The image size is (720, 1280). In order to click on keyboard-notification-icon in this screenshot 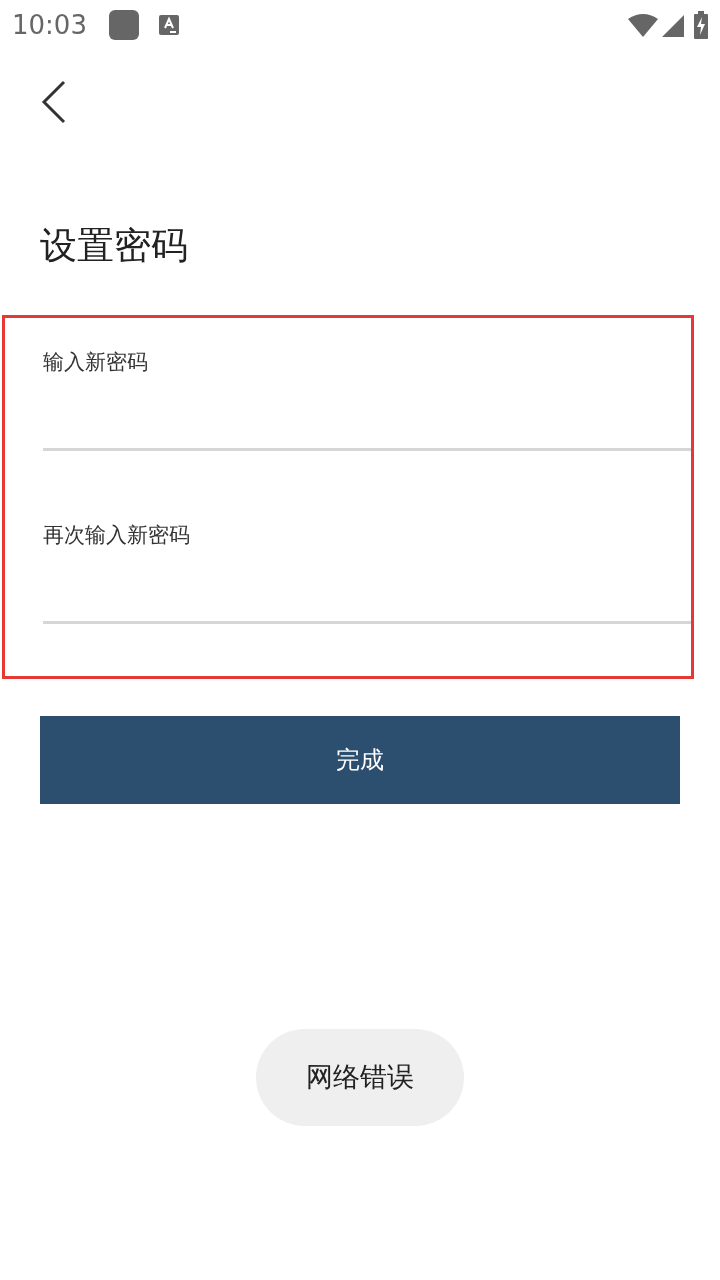, I will do `click(168, 25)`.